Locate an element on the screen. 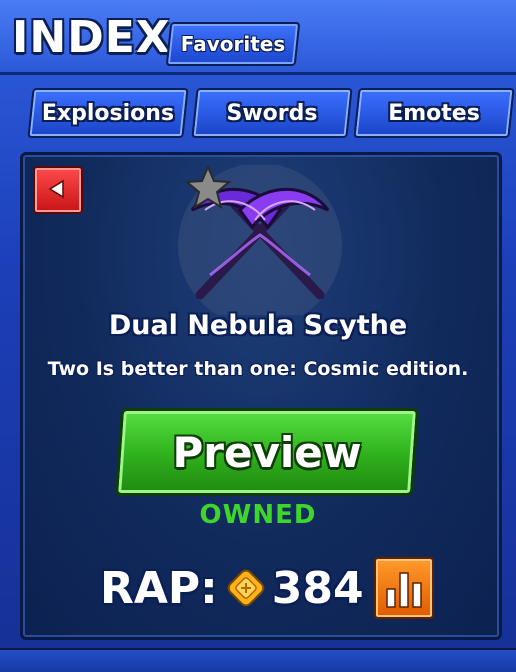 The image size is (516, 672). tab-swords: Swords is located at coordinates (272, 113).